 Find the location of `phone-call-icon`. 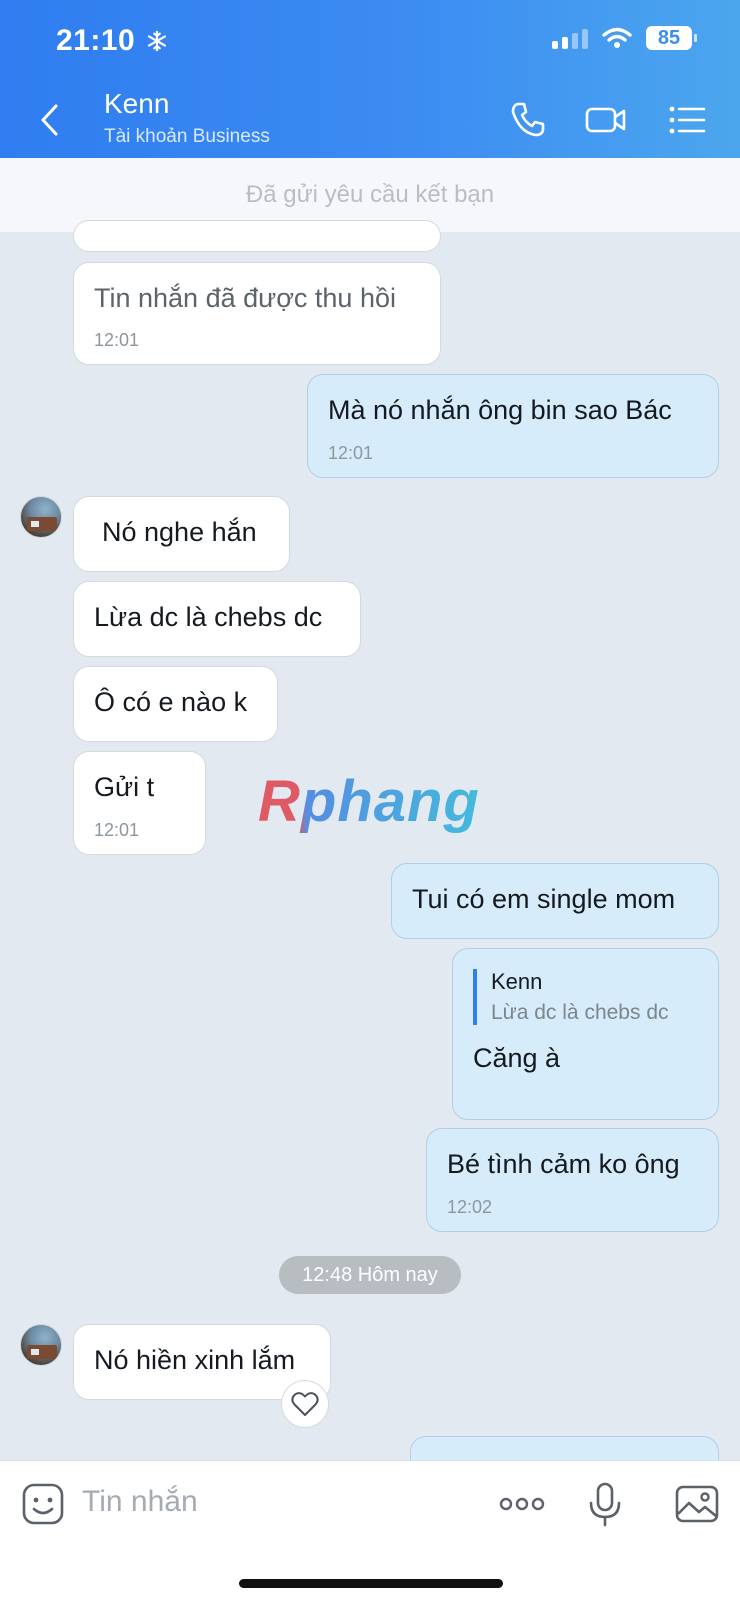

phone-call-icon is located at coordinates (528, 120).